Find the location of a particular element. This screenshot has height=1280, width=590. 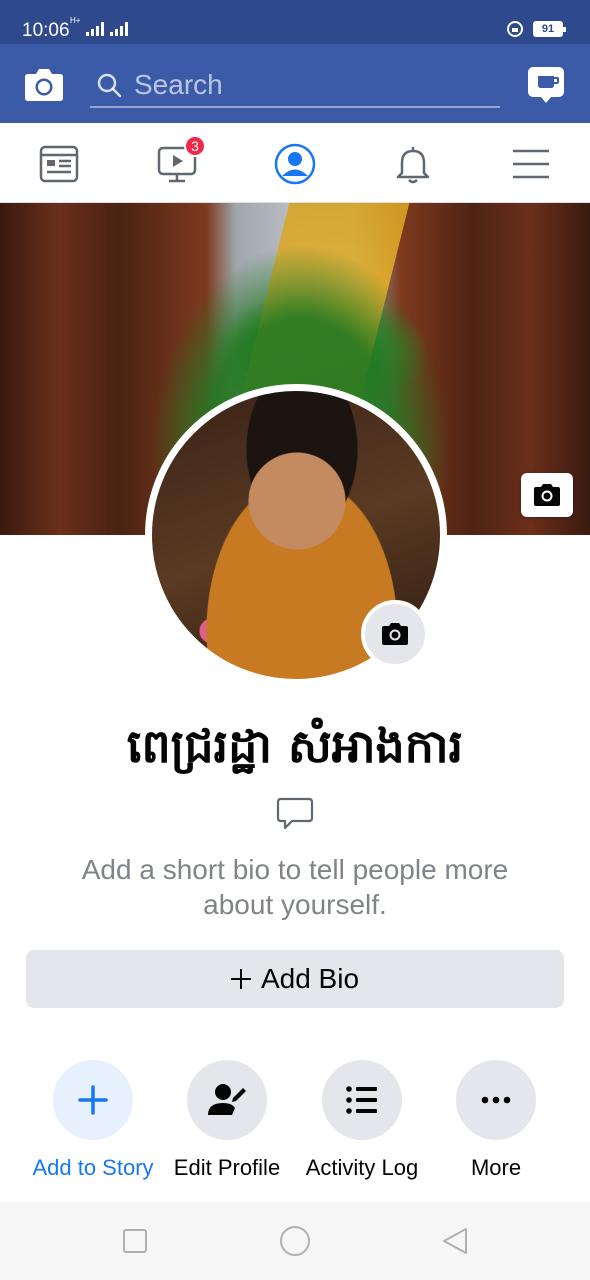

more-icon is located at coordinates (496, 1100).